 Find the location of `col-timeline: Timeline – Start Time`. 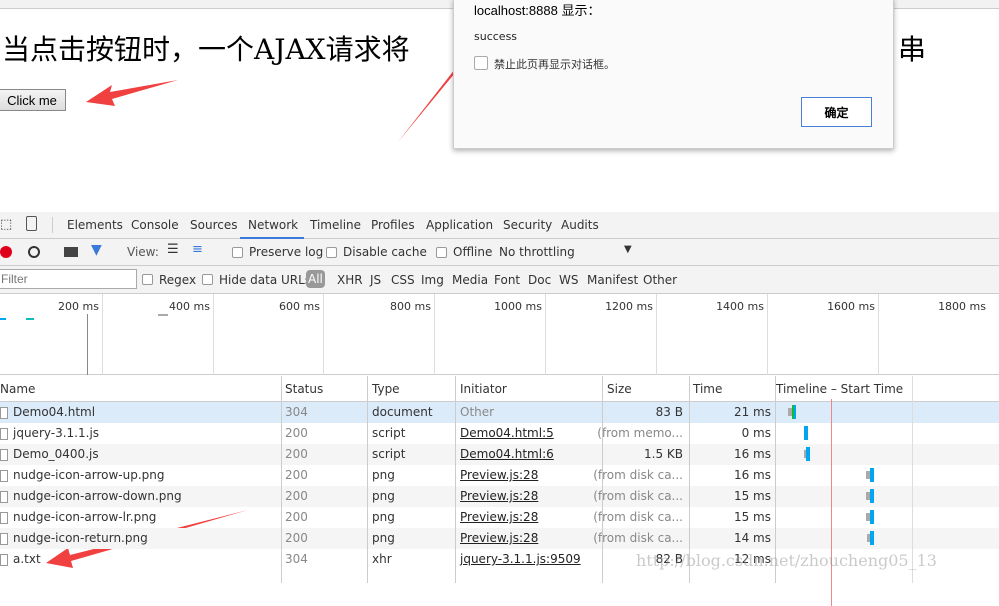

col-timeline: Timeline – Start Time is located at coordinates (839, 389).